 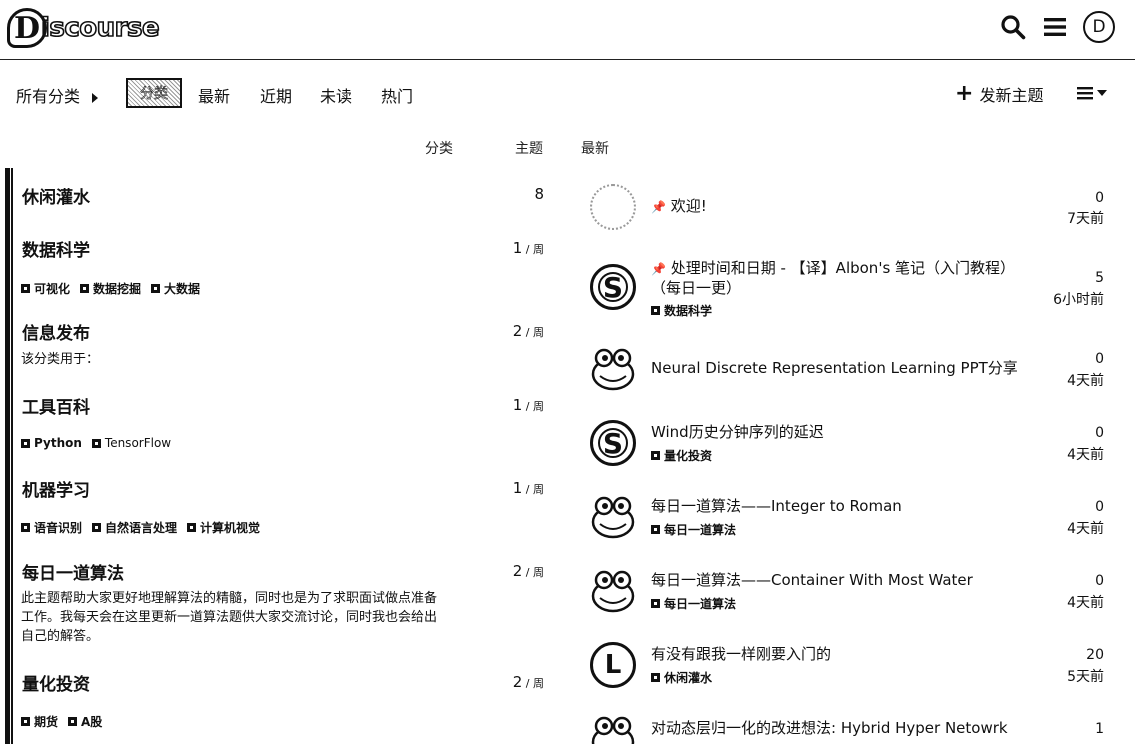 What do you see at coordinates (56, 682) in the screenshot?
I see `category-name: 量化投资` at bounding box center [56, 682].